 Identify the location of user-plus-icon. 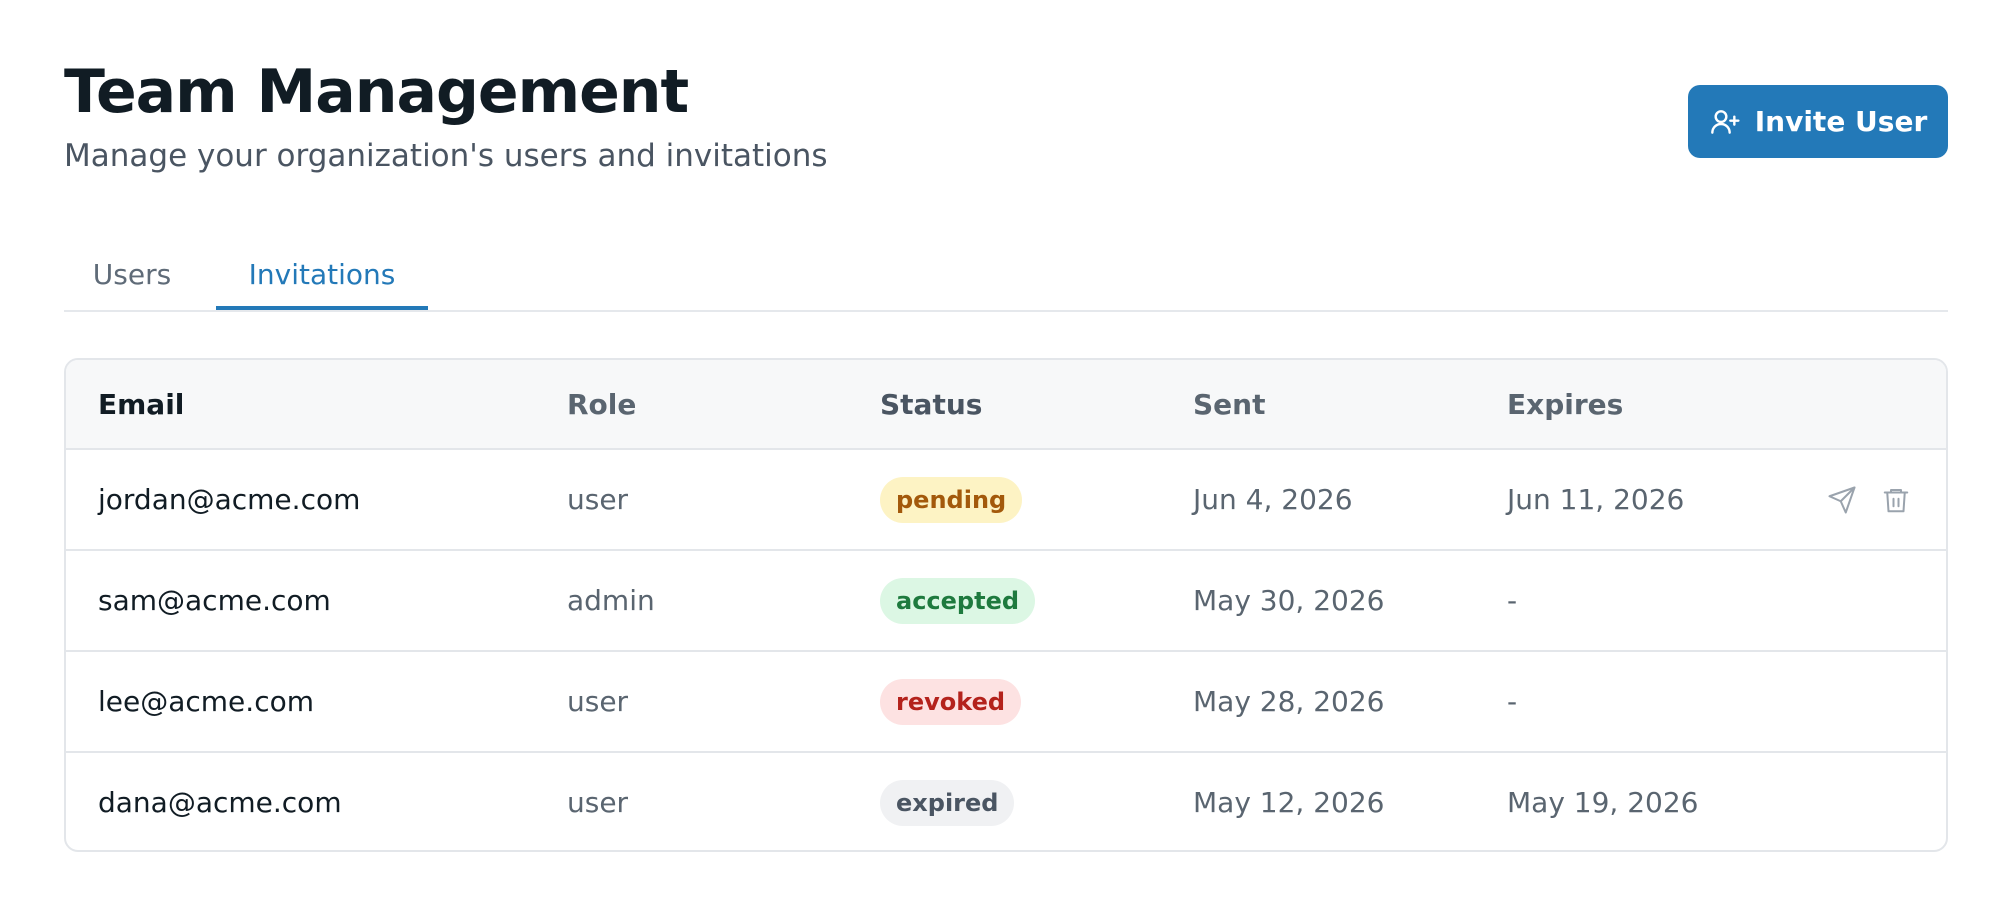
(1725, 122).